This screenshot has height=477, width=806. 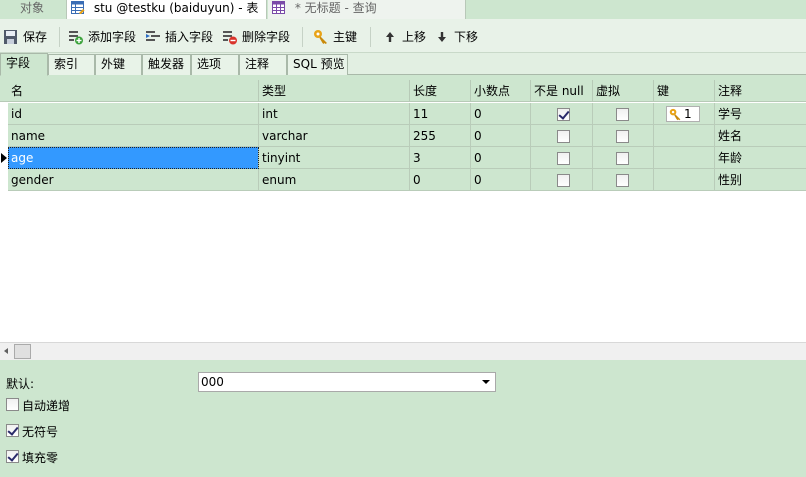 I want to click on auto-increment-checkbox, so click(x=12, y=404).